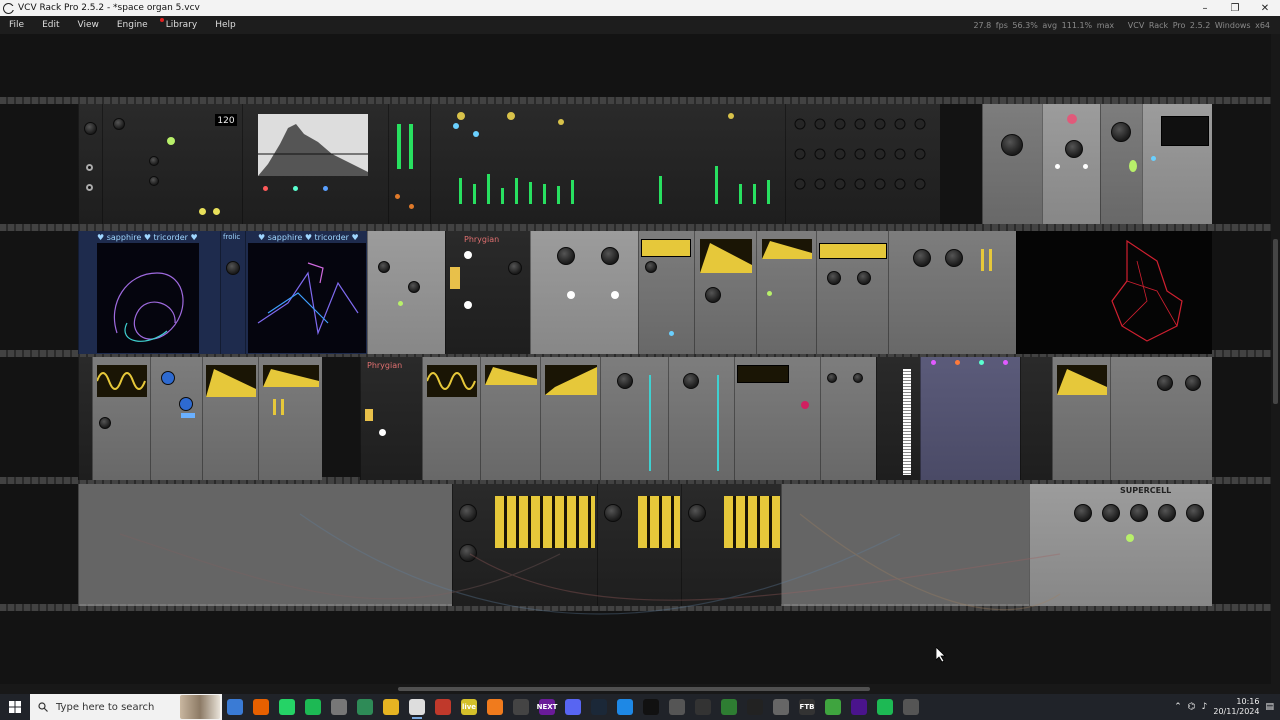 This screenshot has height=720, width=1280. I want to click on module-row1-left, so click(90, 164).